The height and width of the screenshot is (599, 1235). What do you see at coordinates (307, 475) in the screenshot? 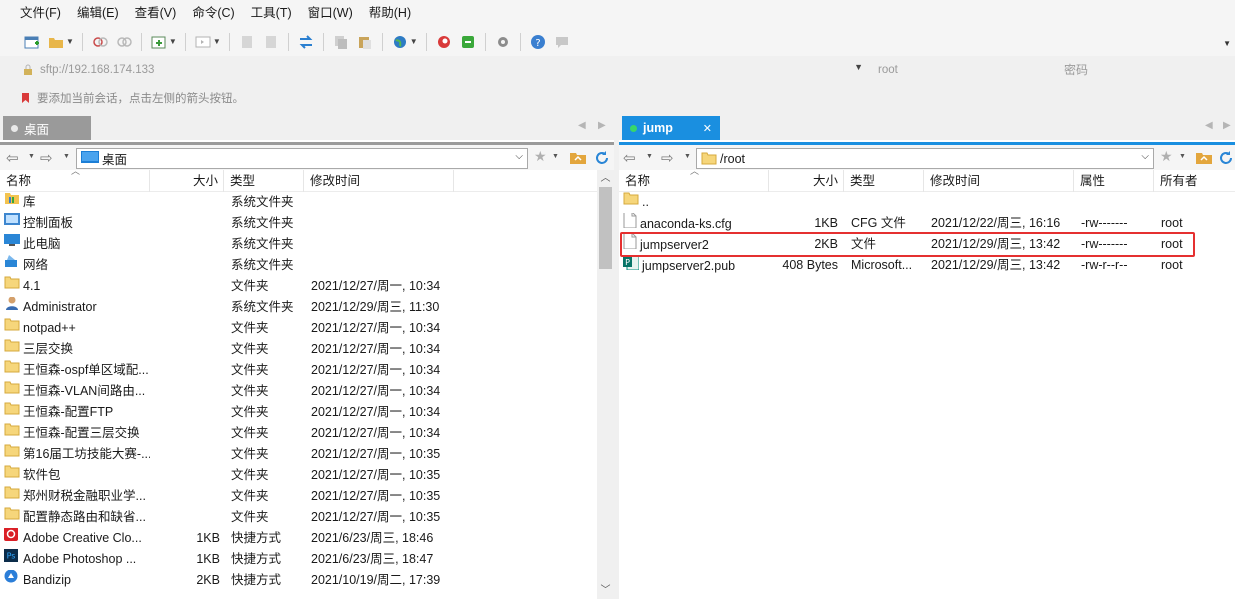
I see `table-row: 软件包 文件夹 2021/12/27/周一, 10:35` at bounding box center [307, 475].